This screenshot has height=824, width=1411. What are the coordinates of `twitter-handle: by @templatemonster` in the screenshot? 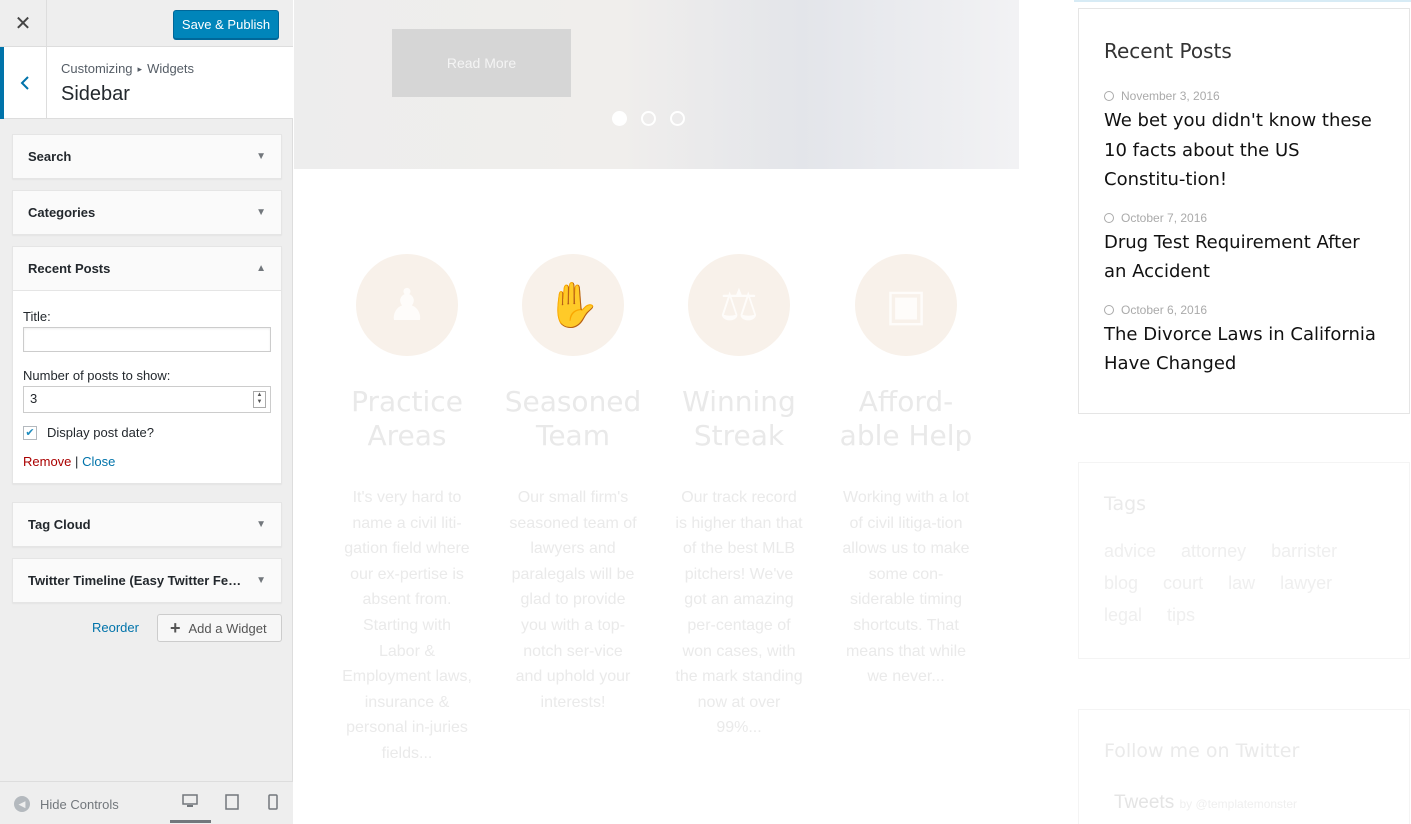 It's located at (1238, 804).